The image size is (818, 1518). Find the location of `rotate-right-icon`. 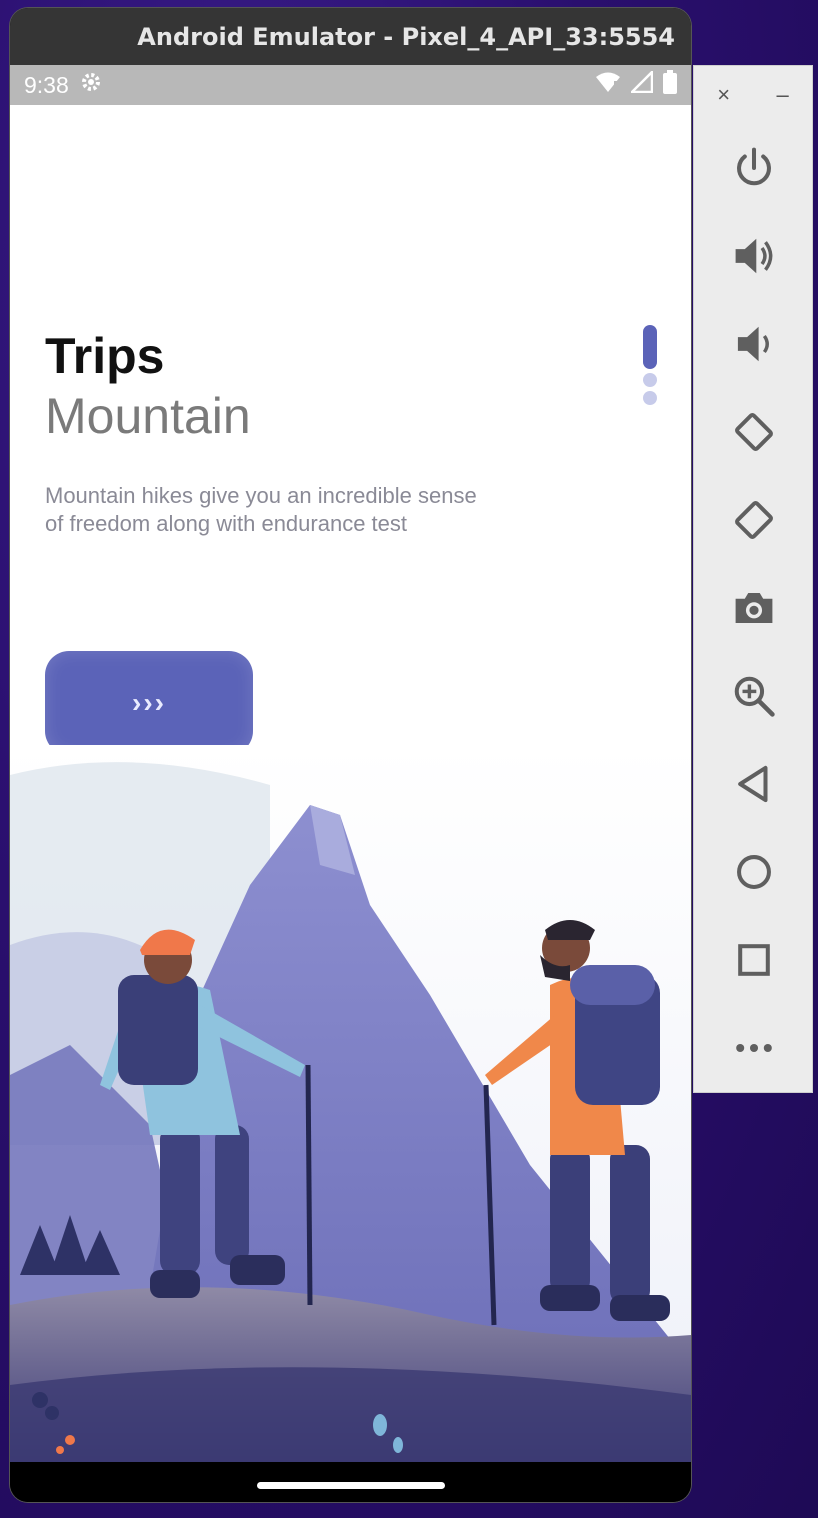

rotate-right-icon is located at coordinates (754, 520).